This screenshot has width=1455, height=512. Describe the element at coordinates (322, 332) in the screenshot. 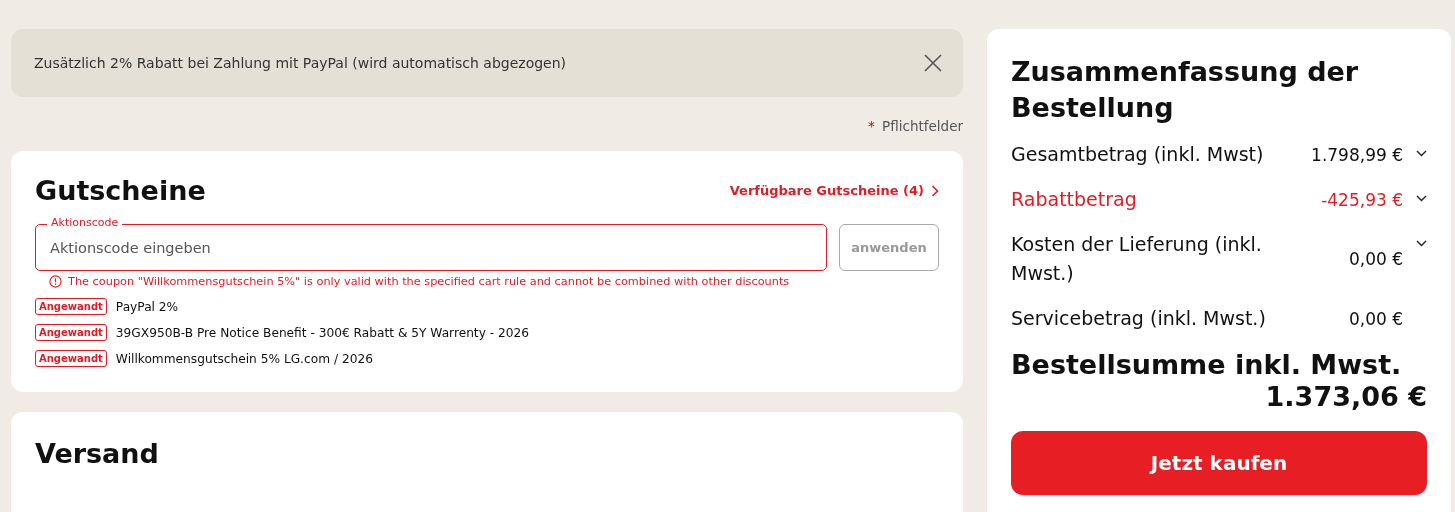

I see `voucher-name: 39GX950B-B Pre Notice Benefit - 300€ Rabatt & 5Y Warrenty - 2026` at that location.